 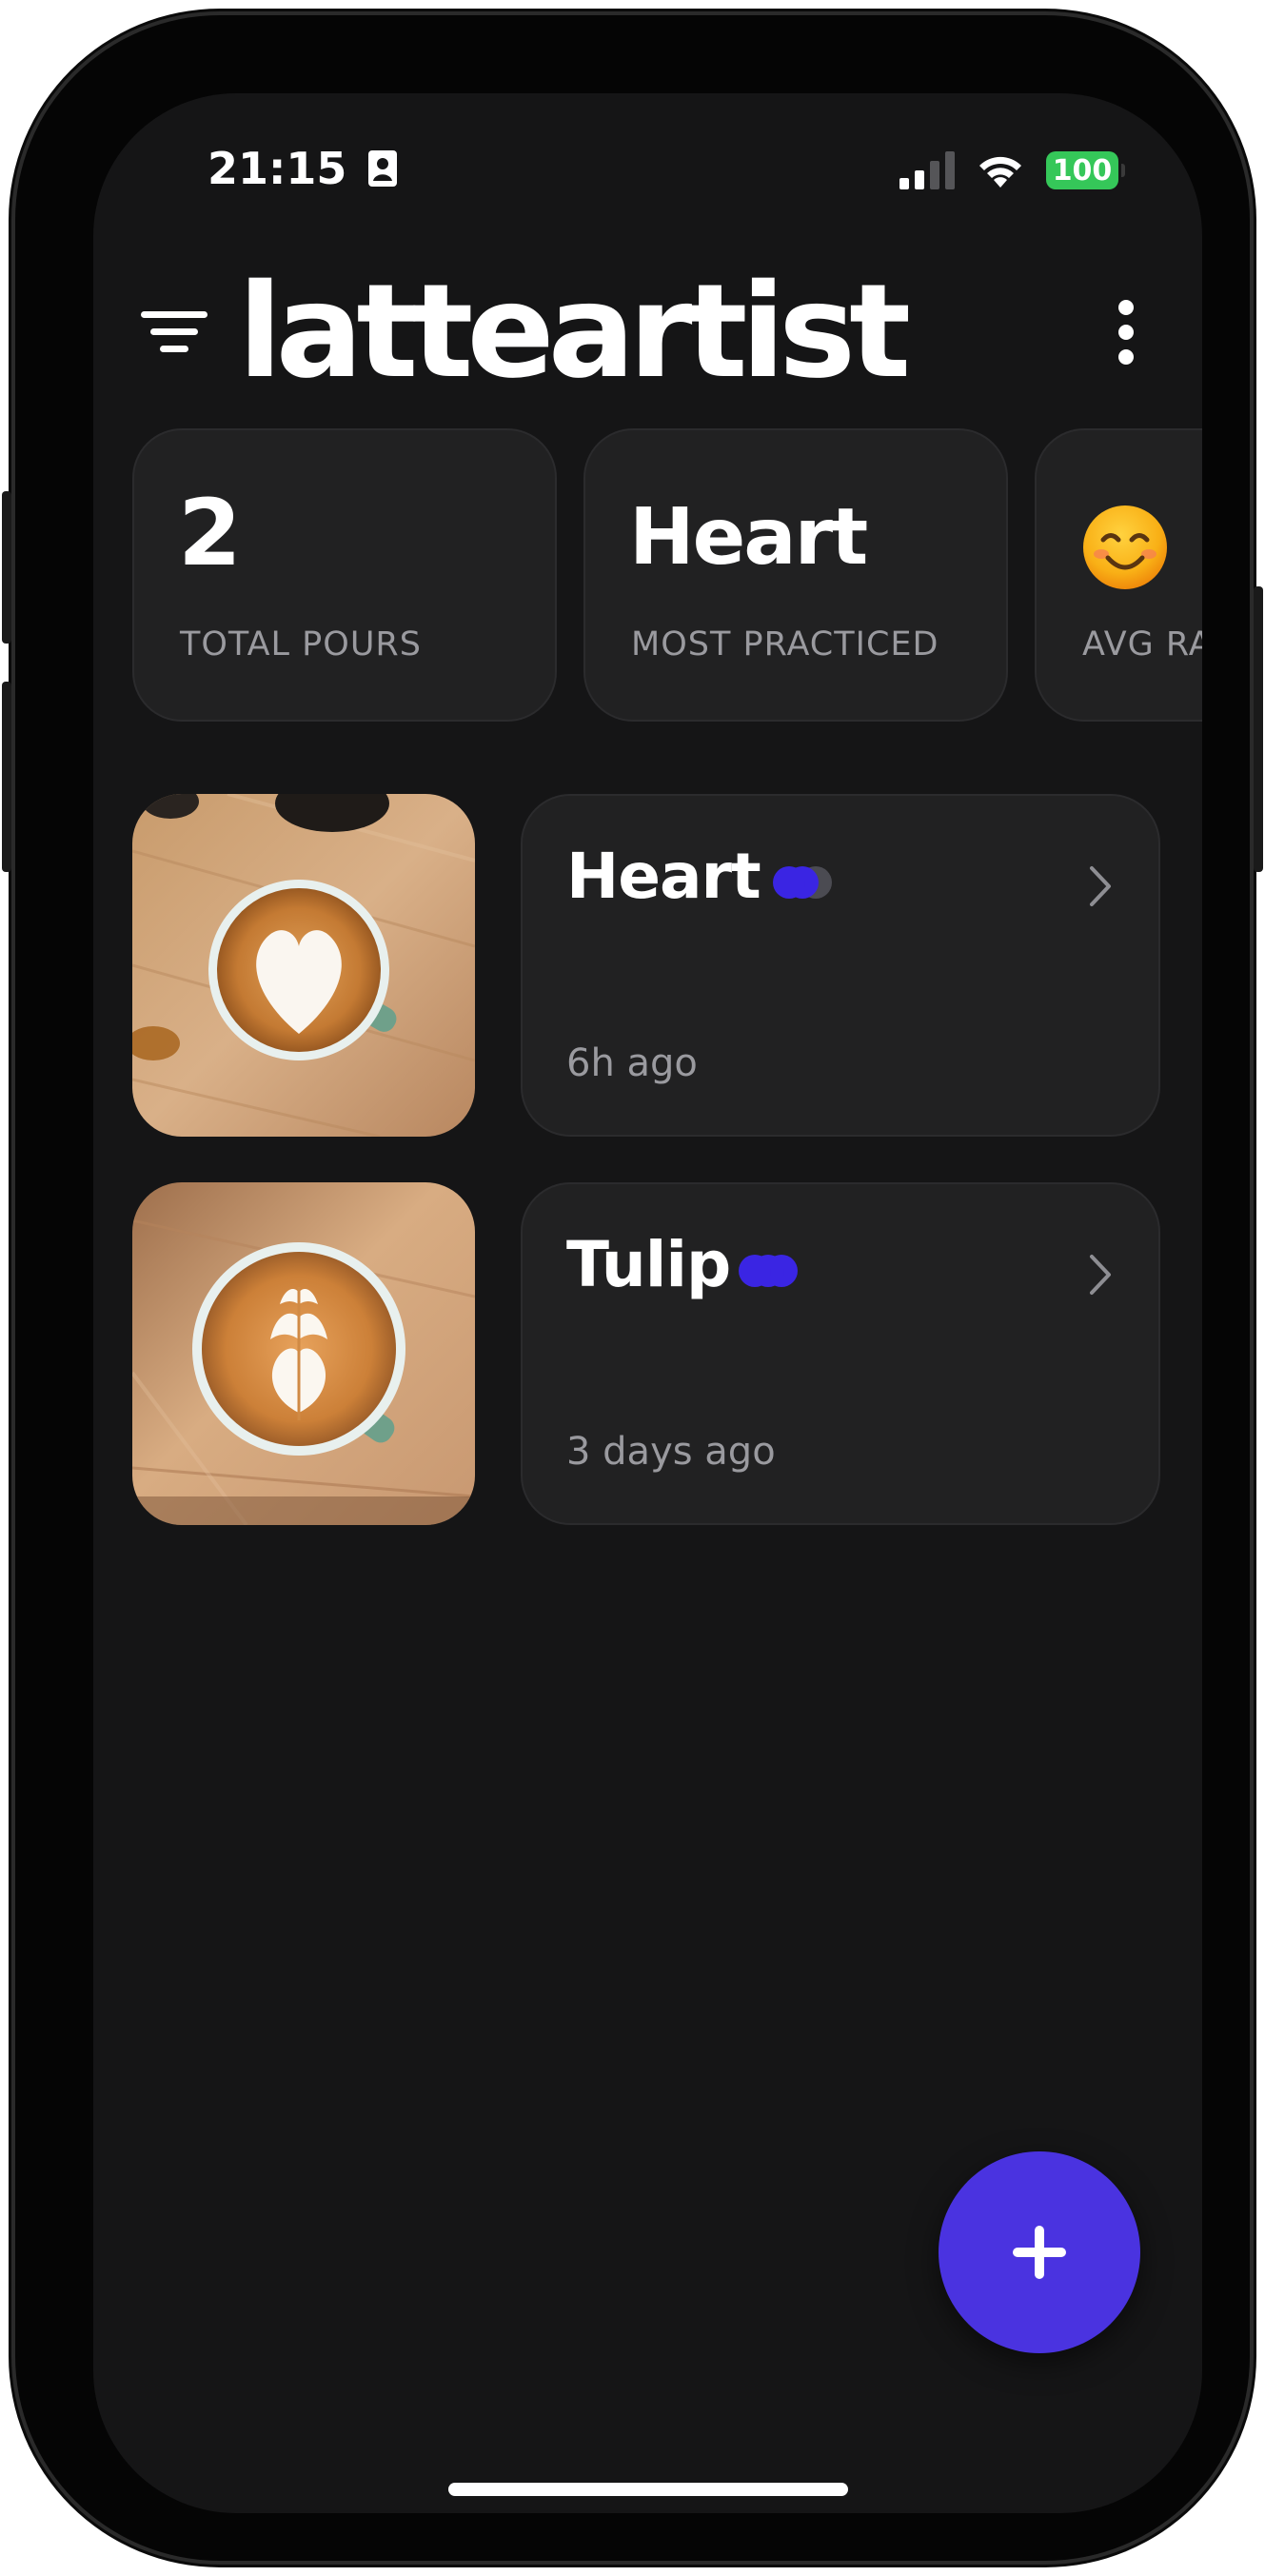 I want to click on plus-icon, so click(x=1039, y=2252).